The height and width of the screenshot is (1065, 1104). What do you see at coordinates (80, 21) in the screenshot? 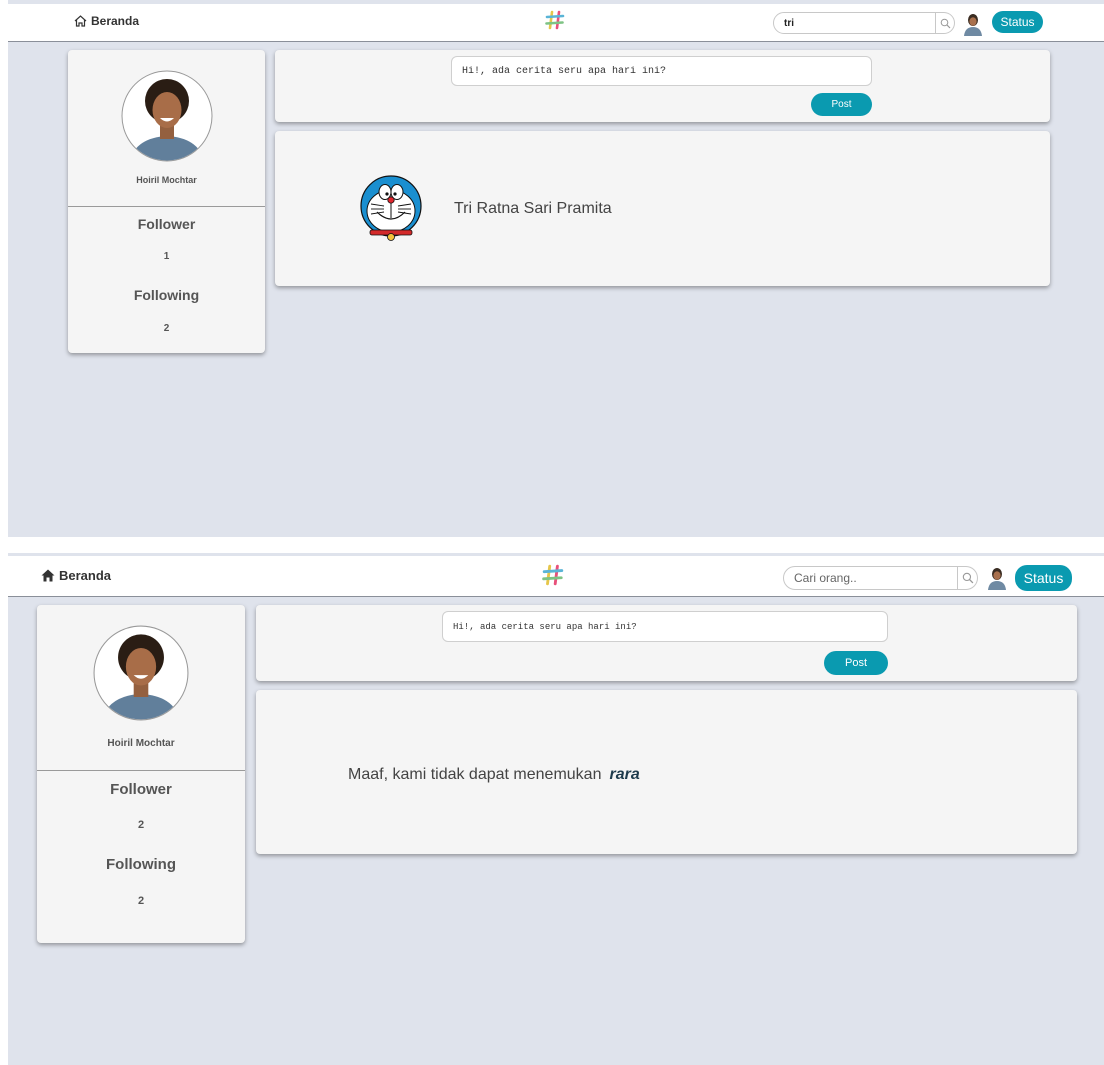
I see `home-outline-icon` at bounding box center [80, 21].